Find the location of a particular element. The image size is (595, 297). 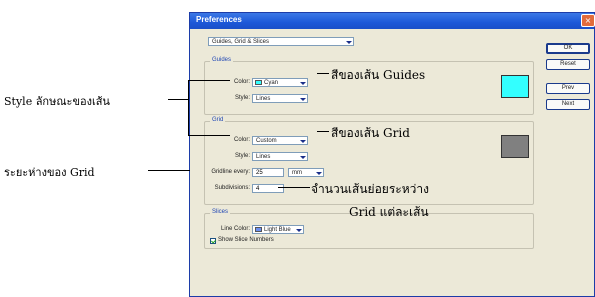

guides-style-label: Style: is located at coordinates (242, 98).